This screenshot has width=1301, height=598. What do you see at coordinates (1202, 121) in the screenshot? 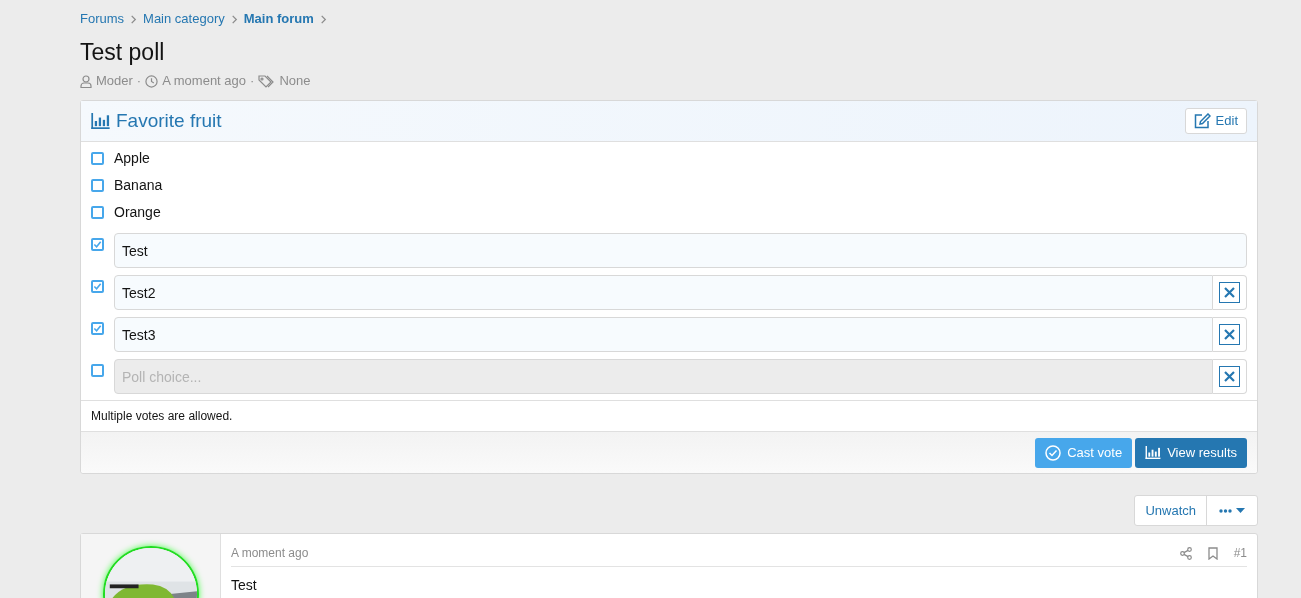
I see `edit-icon` at bounding box center [1202, 121].